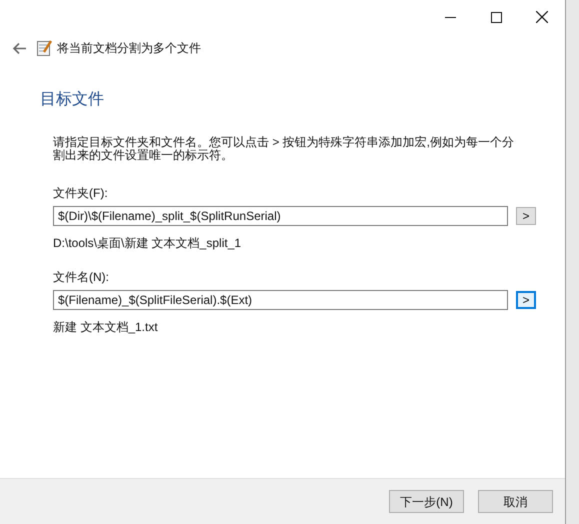 This screenshot has width=579, height=524. What do you see at coordinates (72, 99) in the screenshot?
I see `page-heading: 目标文件` at bounding box center [72, 99].